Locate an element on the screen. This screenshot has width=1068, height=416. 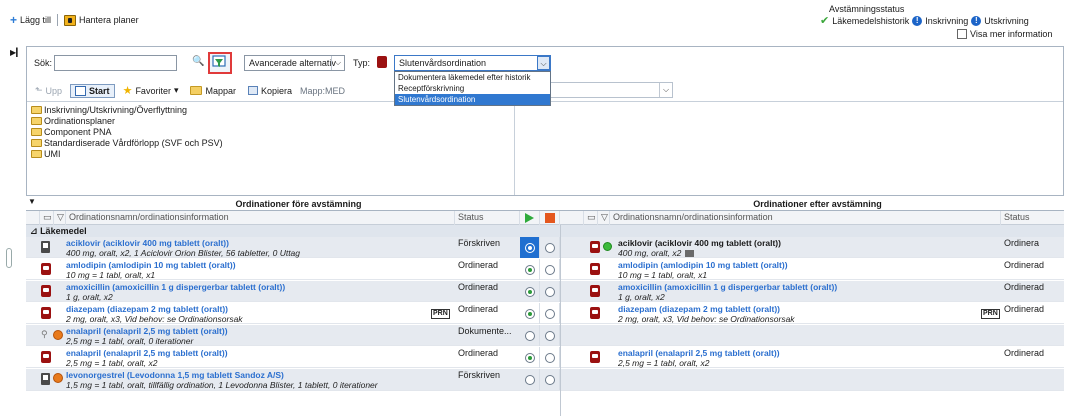
filter-button is located at coordinates (220, 63).